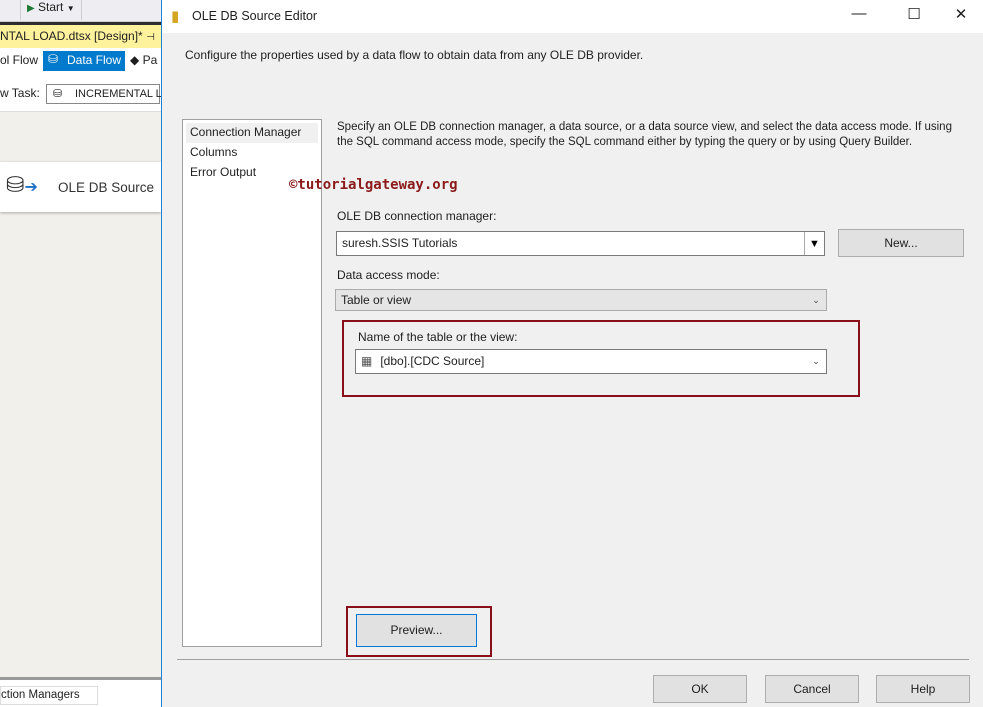 This screenshot has height=707, width=983. Describe the element at coordinates (20, 93) in the screenshot. I see `task-label: w Task:` at that location.